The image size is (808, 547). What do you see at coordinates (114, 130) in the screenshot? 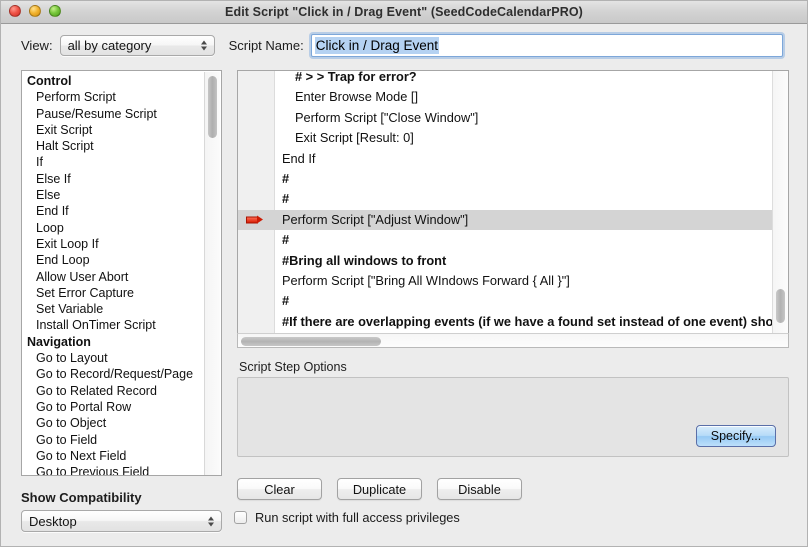
I see `step-list-item: Exit Script` at bounding box center [114, 130].